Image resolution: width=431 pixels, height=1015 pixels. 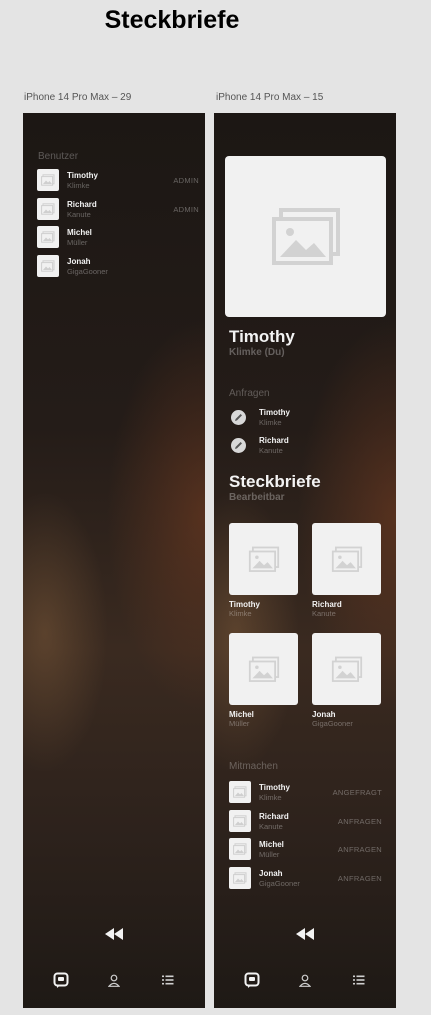 What do you see at coordinates (306, 792) in the screenshot?
I see `join-row: Timothy Klimke ANGEFRAGT` at bounding box center [306, 792].